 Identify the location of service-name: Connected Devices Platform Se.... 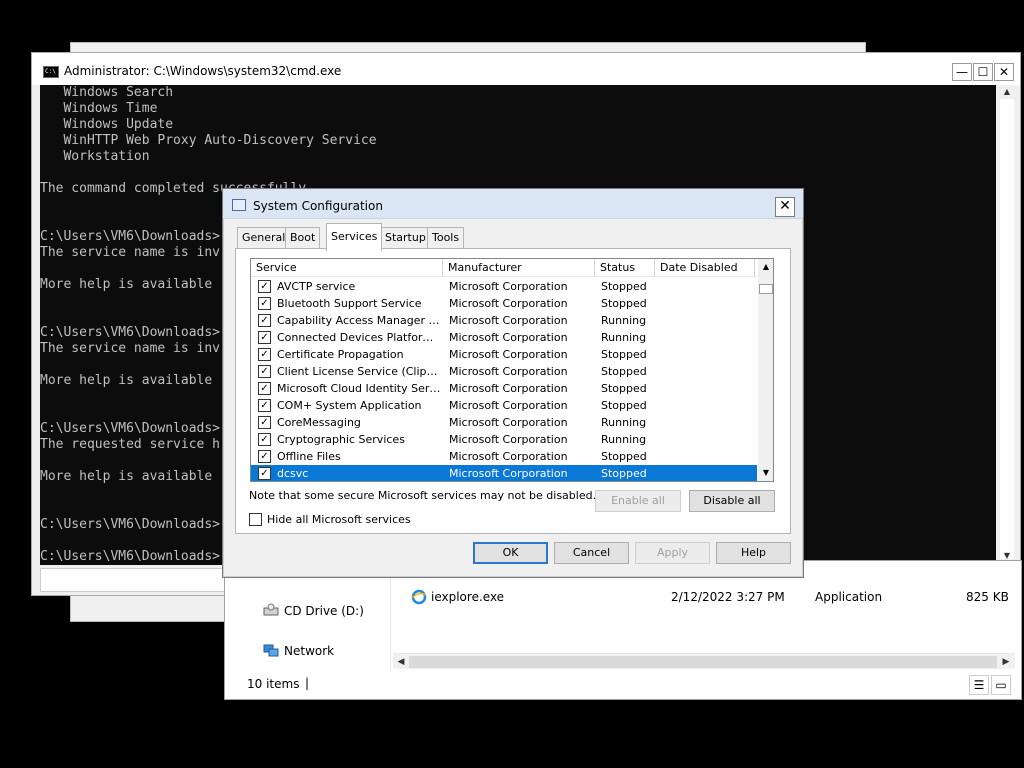
(359, 337).